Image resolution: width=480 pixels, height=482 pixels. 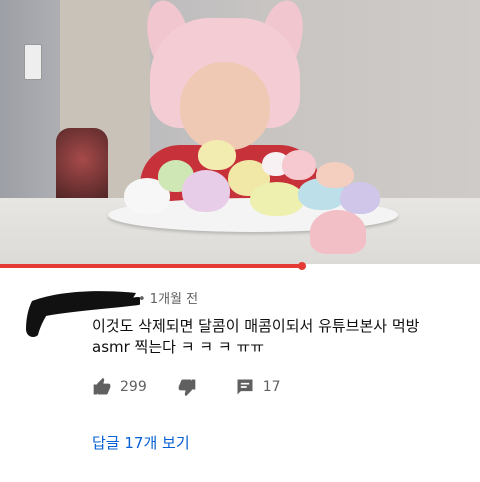 I want to click on thumb-down-icon, so click(x=187, y=387).